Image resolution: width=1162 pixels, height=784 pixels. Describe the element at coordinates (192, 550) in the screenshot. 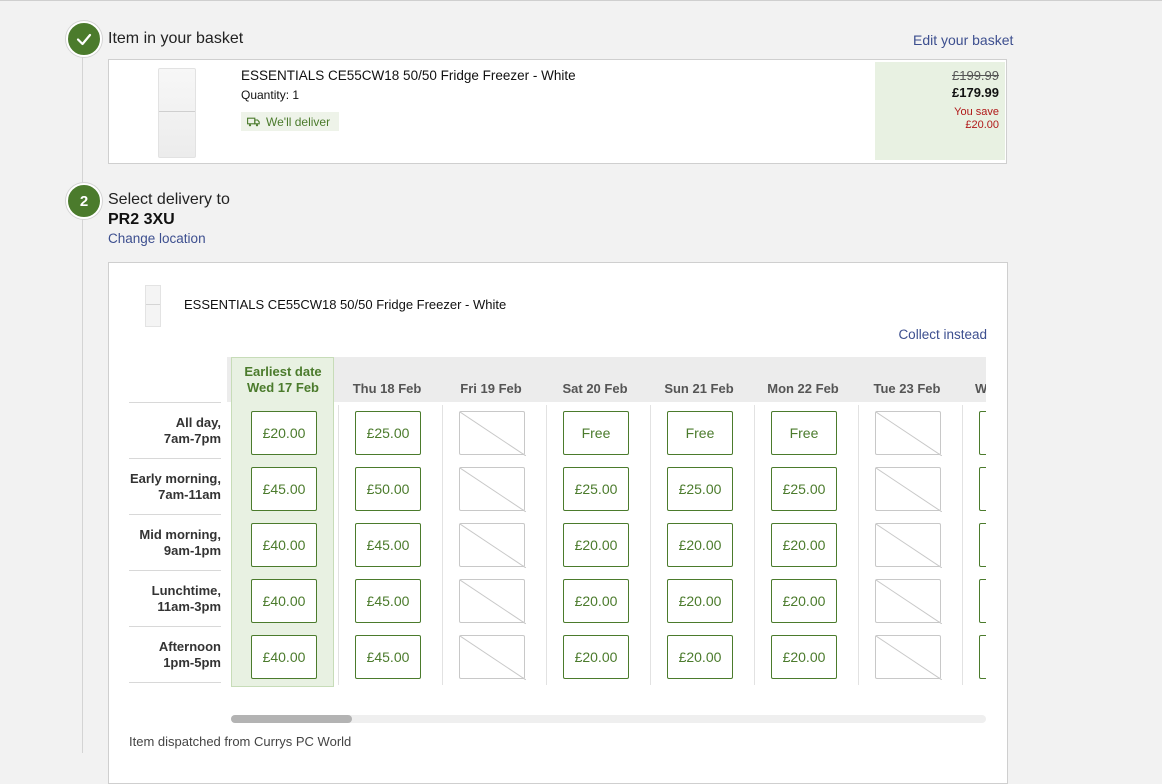

I see `time-slot-hours: 9am-1pm` at that location.